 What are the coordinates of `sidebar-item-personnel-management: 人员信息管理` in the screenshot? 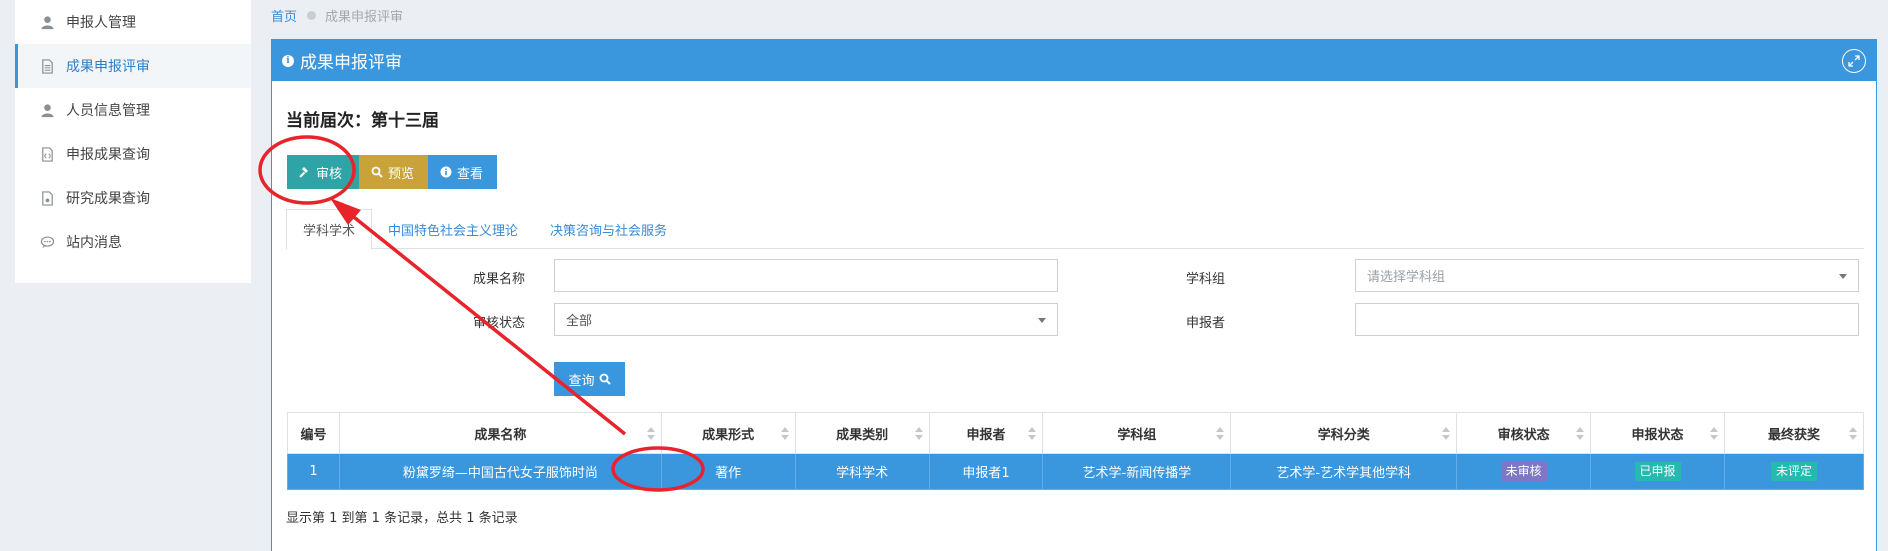 It's located at (133, 110).